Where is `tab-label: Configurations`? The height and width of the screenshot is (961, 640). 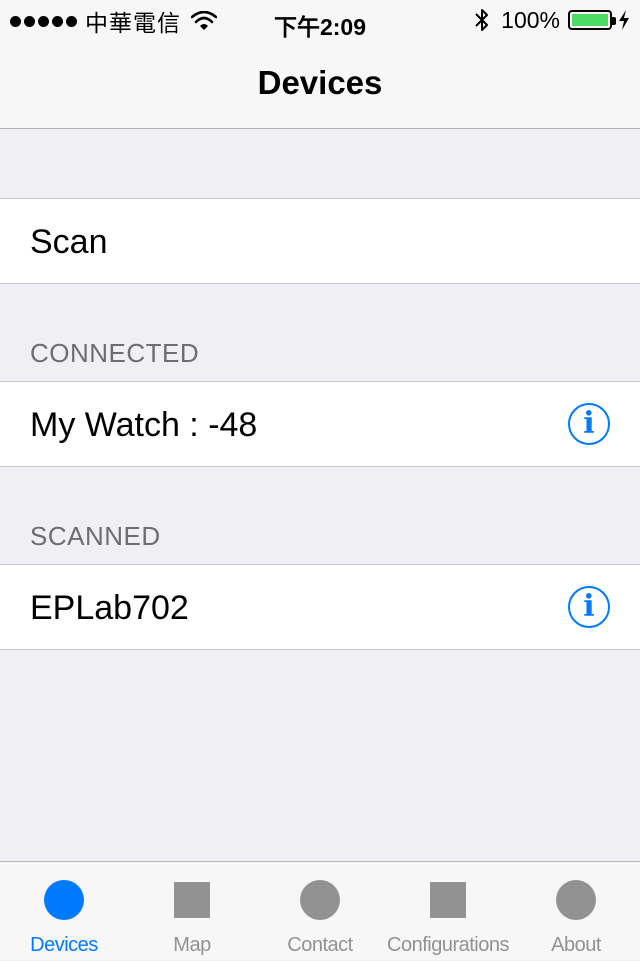 tab-label: Configurations is located at coordinates (448, 945).